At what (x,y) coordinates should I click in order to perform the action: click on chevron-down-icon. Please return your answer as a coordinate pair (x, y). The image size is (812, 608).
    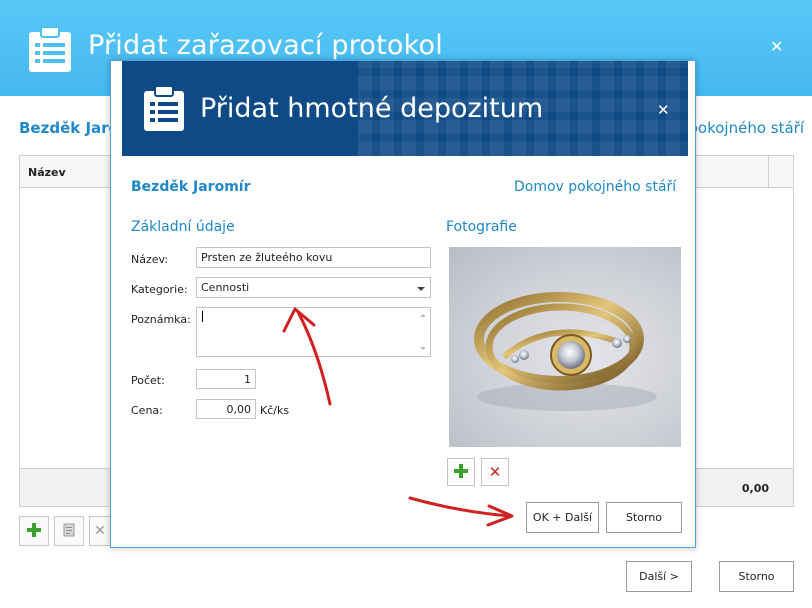
    Looking at the image, I should click on (421, 289).